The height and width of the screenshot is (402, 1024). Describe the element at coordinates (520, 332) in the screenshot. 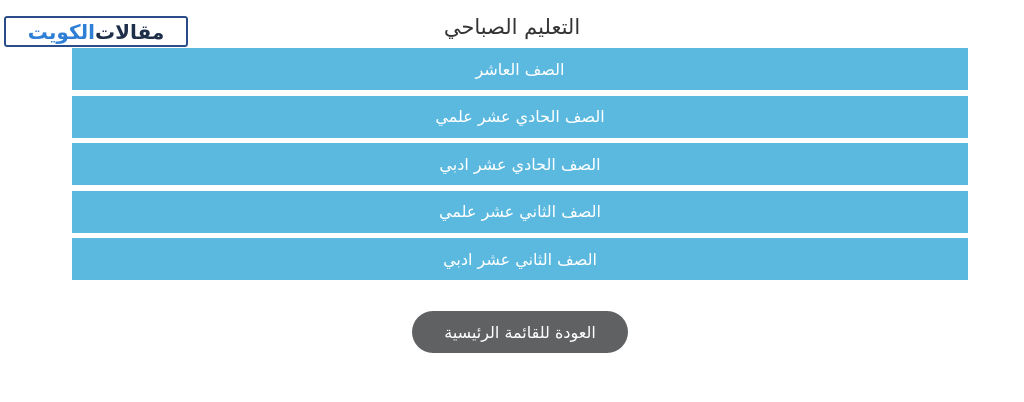

I see `back-to-main-menu-button: العودة للقائمة الرئيسية` at that location.